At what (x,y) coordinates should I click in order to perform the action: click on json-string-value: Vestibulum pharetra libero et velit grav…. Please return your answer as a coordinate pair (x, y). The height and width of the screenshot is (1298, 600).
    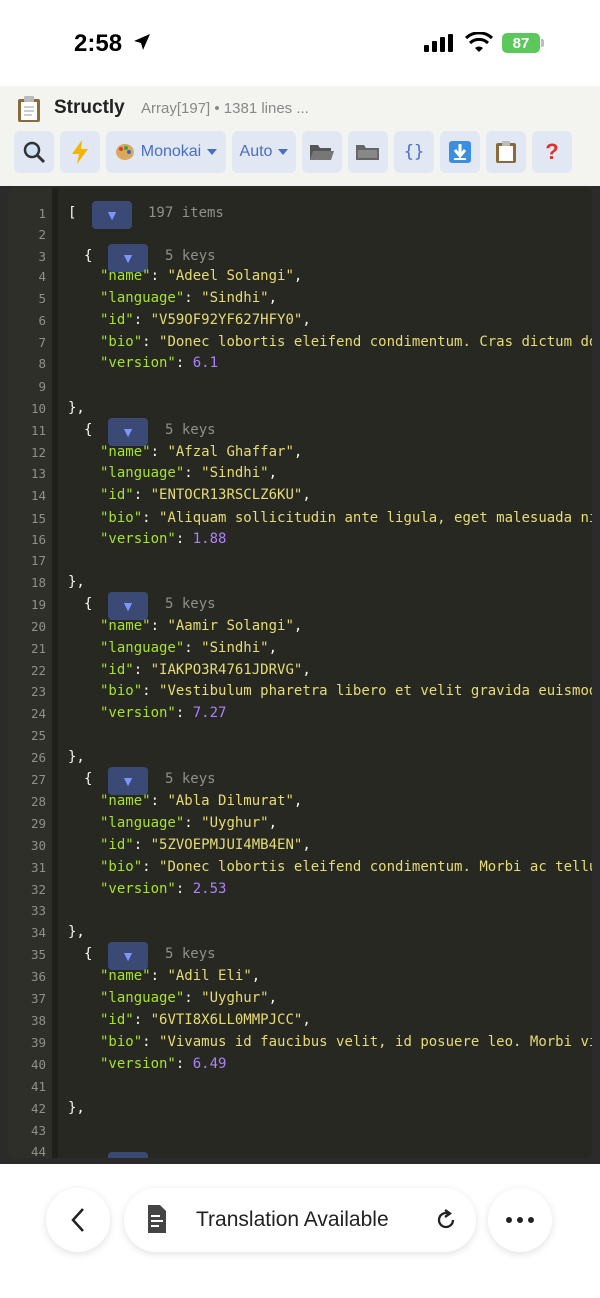
    Looking at the image, I should click on (379, 691).